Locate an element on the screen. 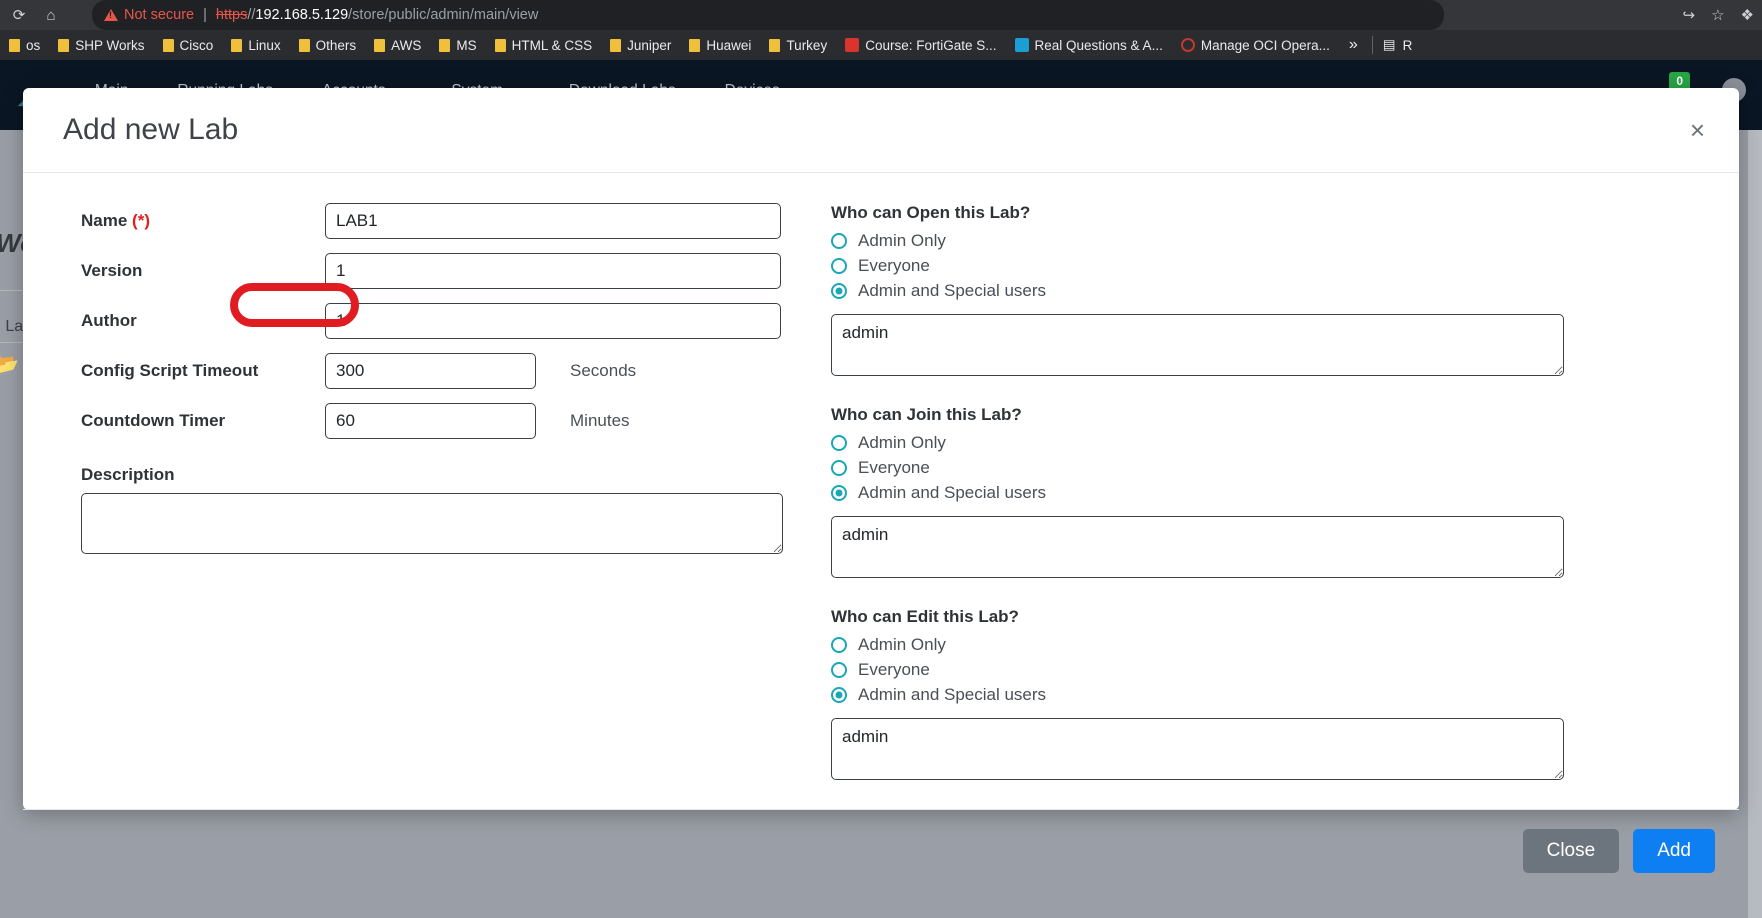  field-label: Author is located at coordinates (203, 321).